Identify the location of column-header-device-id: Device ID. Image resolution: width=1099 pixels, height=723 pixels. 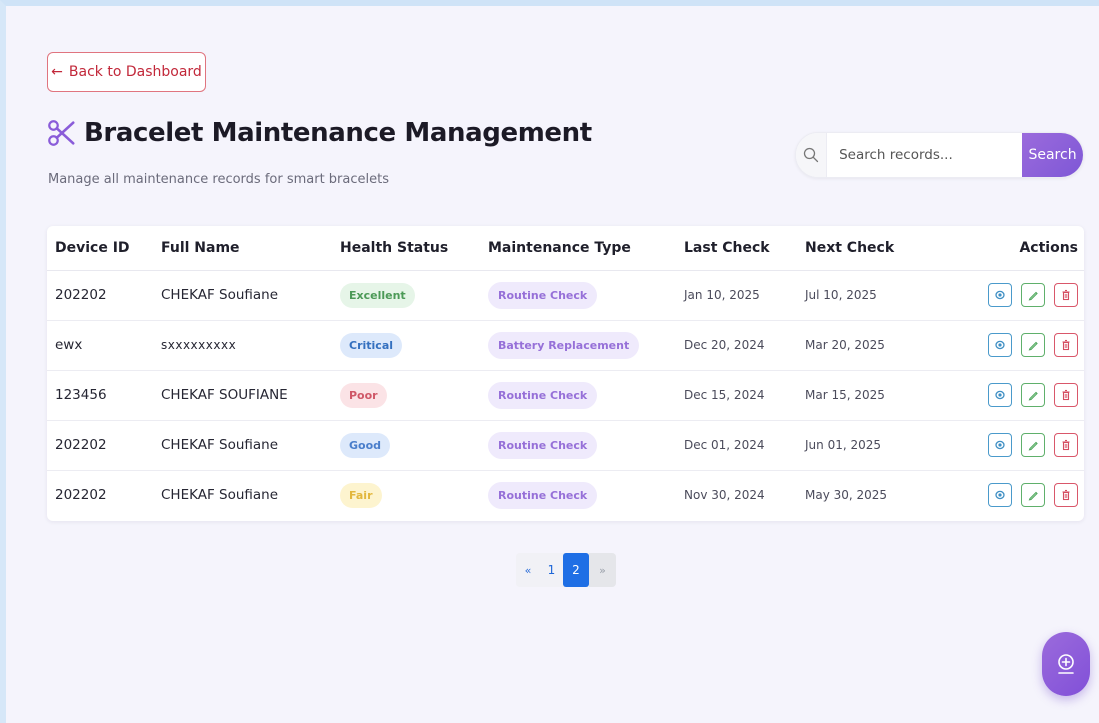
(100, 248).